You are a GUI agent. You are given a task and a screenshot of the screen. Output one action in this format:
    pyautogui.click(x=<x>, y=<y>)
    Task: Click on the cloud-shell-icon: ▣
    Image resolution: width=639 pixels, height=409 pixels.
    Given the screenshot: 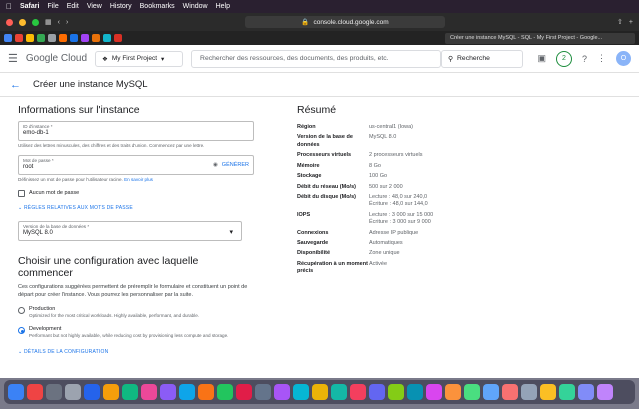 What is the action you would take?
    pyautogui.click(x=541, y=58)
    